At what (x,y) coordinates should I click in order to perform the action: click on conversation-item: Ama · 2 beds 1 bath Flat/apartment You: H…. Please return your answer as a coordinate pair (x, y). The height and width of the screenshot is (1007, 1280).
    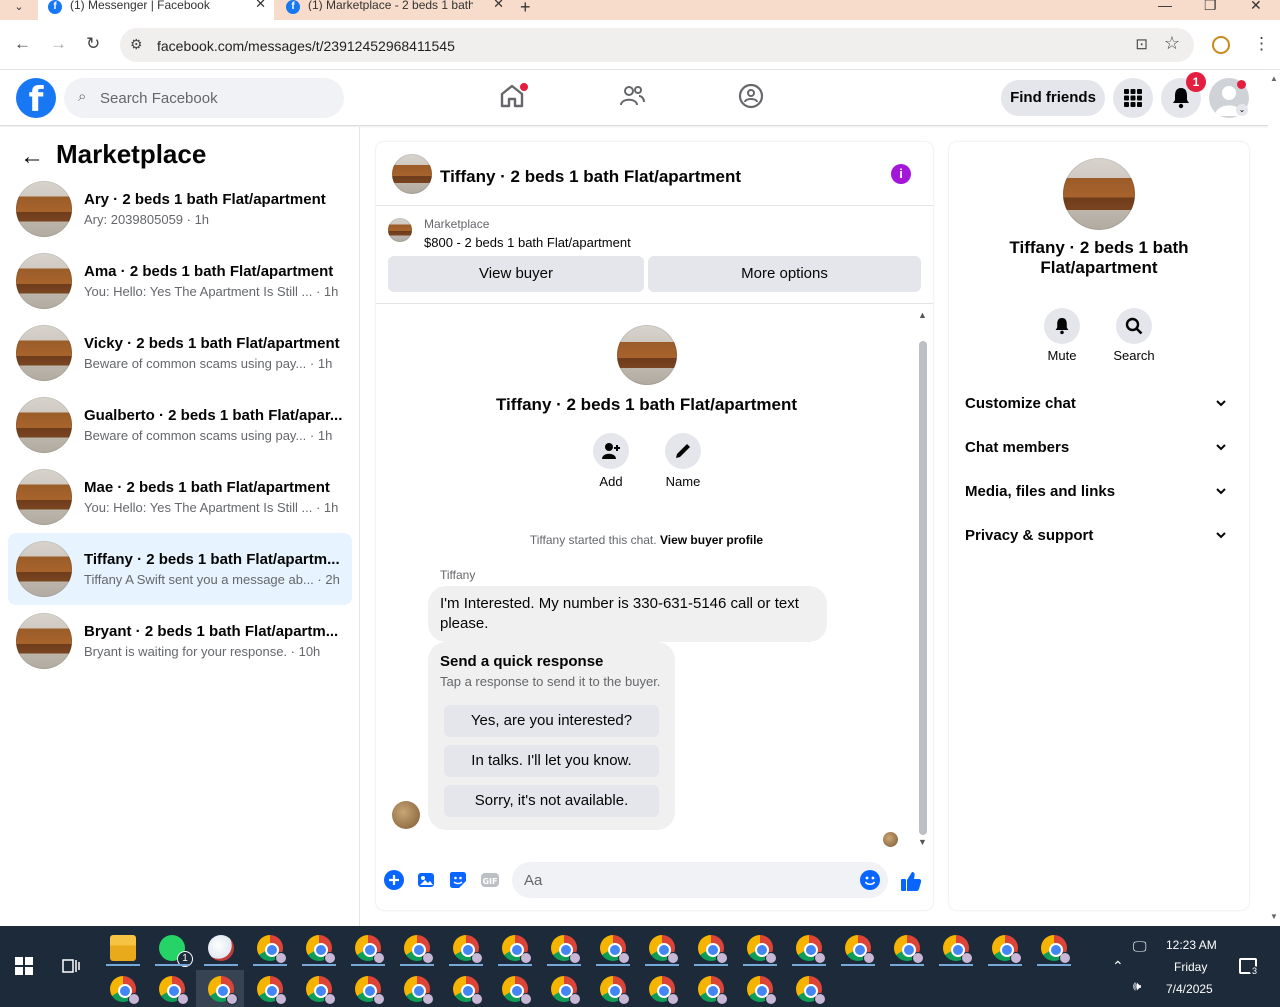
    Looking at the image, I should click on (180, 281).